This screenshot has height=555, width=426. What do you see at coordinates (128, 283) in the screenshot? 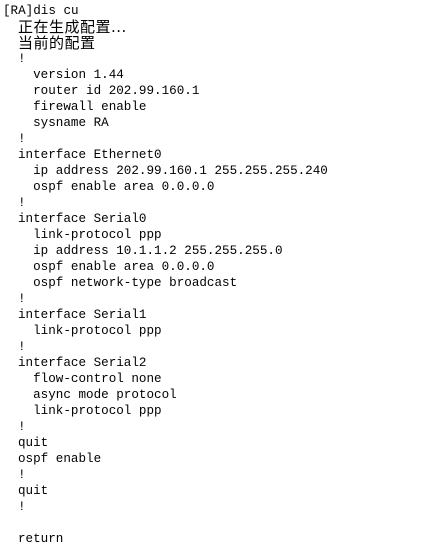
I see `config-line: ospf network-type broadcast` at bounding box center [128, 283].